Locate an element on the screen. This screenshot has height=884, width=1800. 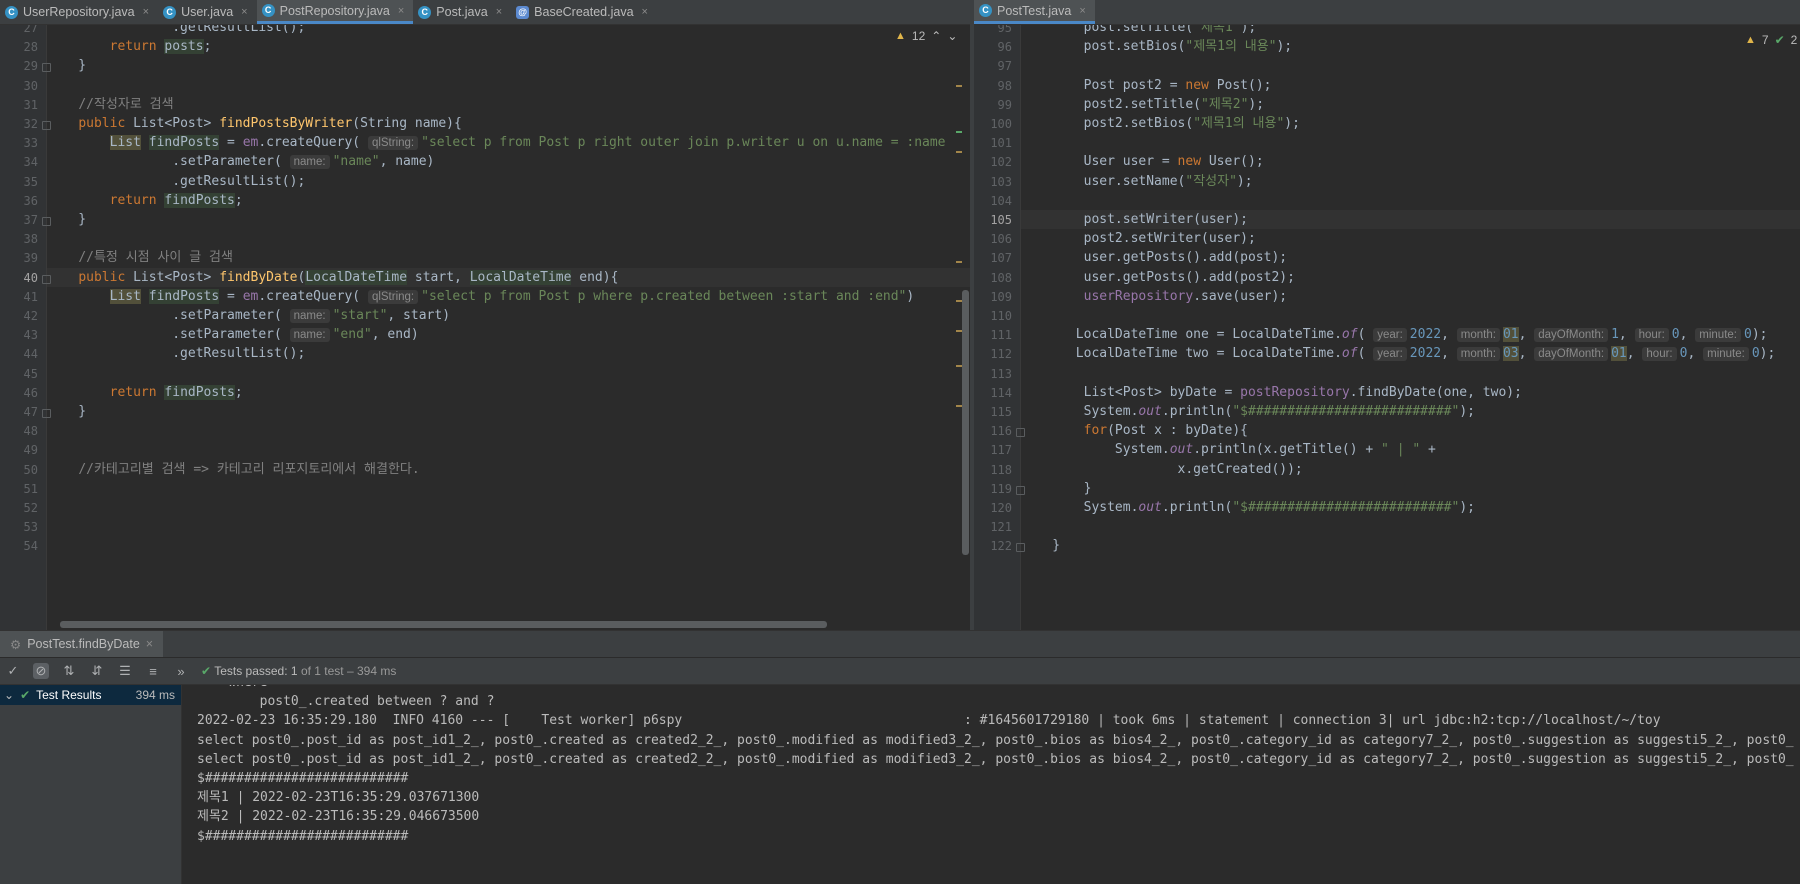
code-line: user.getPosts().add(post2); is located at coordinates (1410, 277).